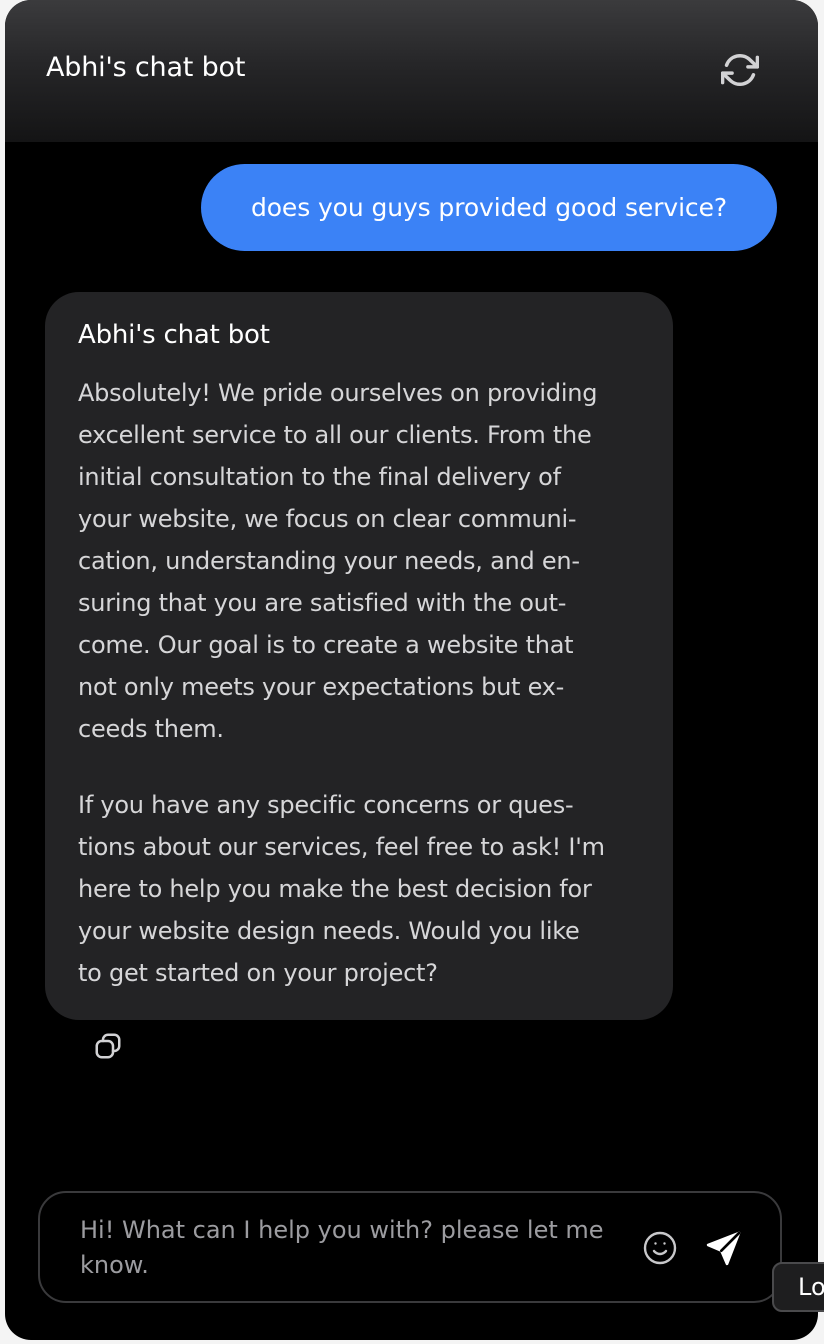 The width and height of the screenshot is (824, 1344). Describe the element at coordinates (411, 71) in the screenshot. I see `chat-header: Abhi's chat bot` at that location.